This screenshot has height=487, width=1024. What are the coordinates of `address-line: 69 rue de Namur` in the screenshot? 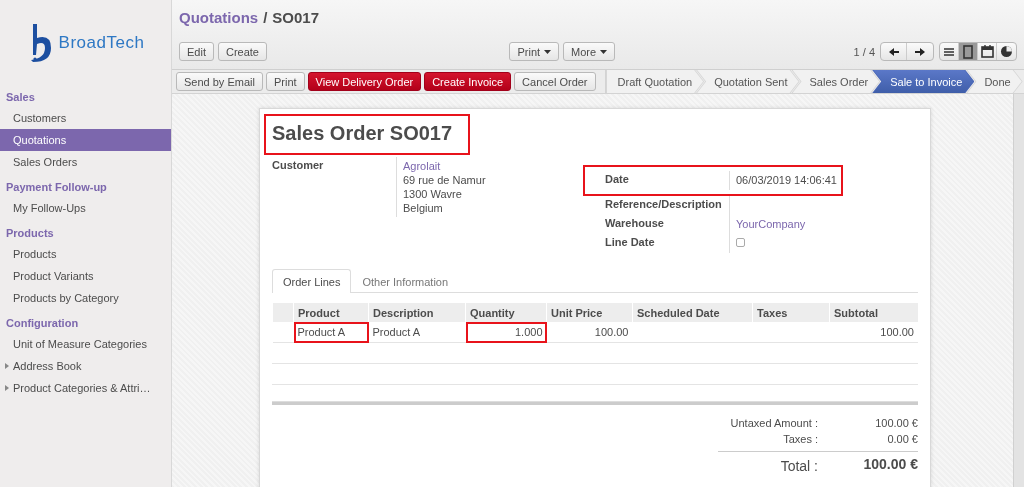 It's located at (444, 180).